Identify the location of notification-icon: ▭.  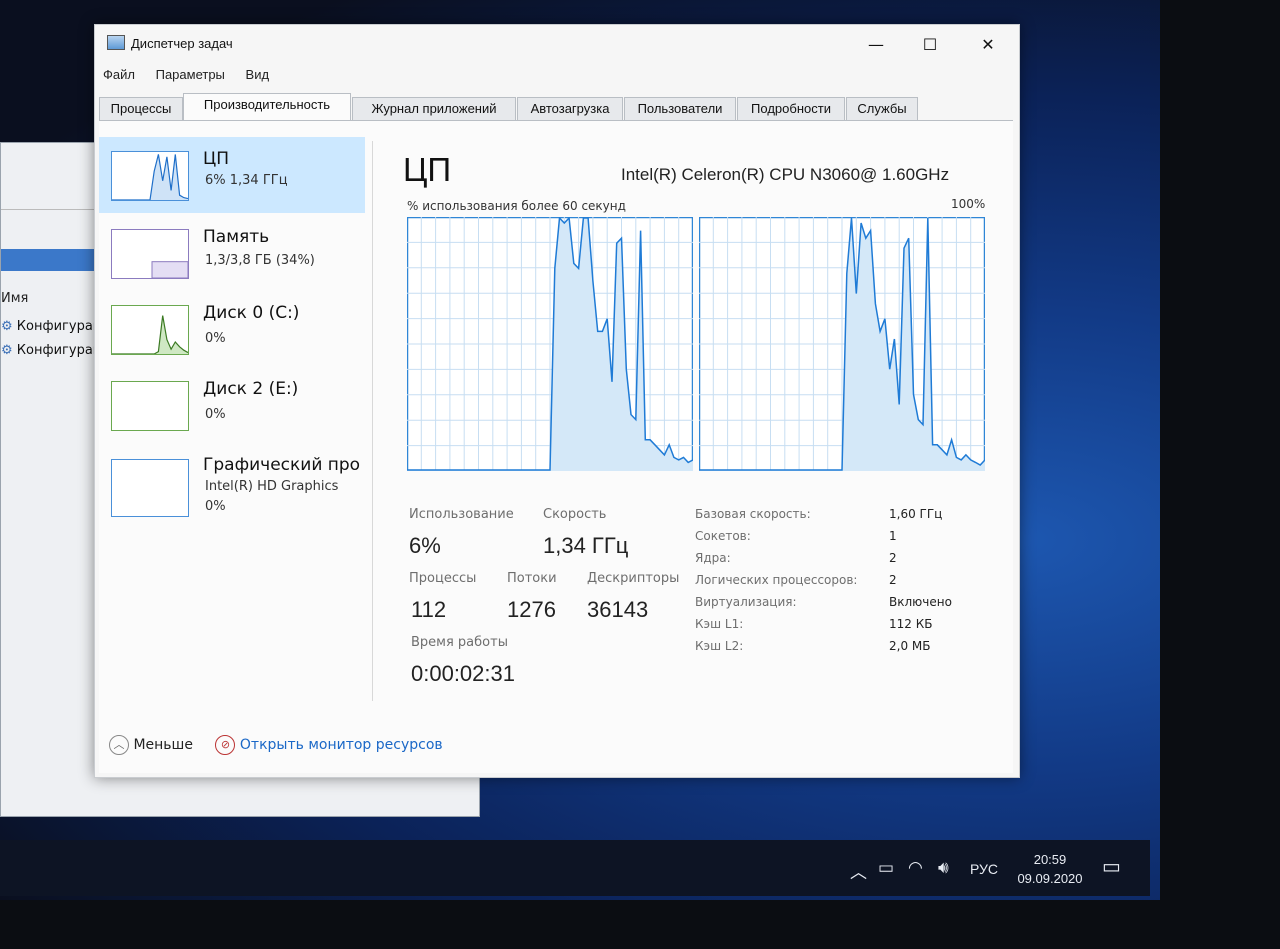
(1111, 866).